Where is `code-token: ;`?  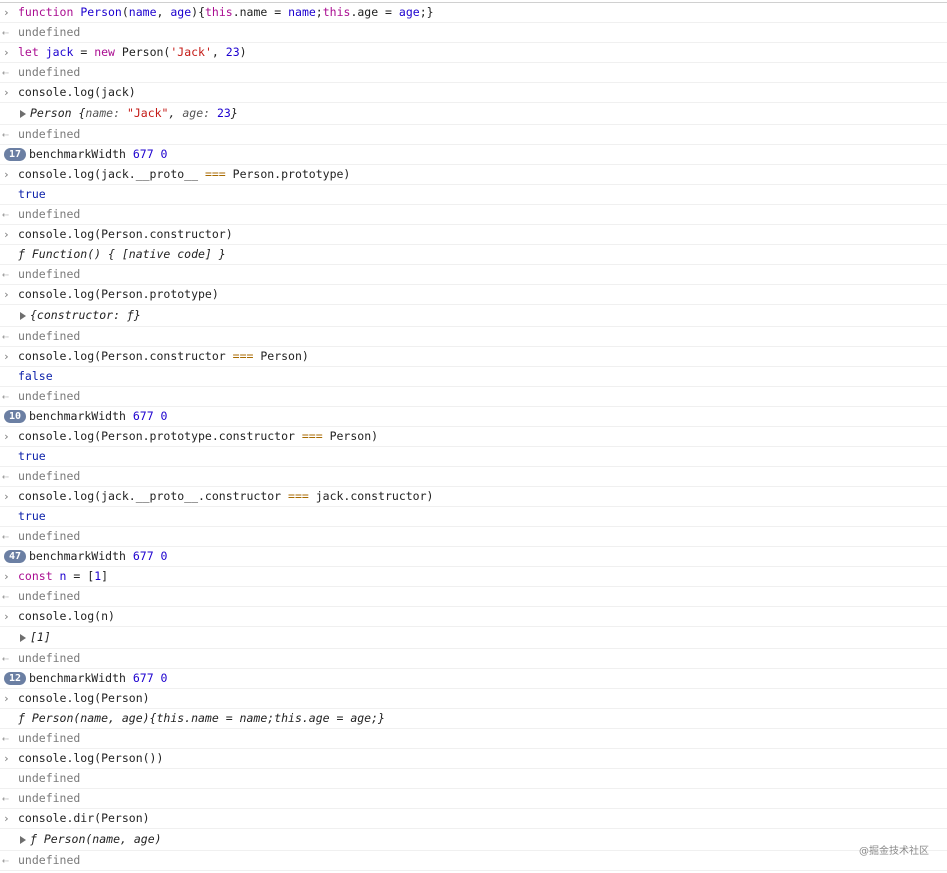
code-token: ; is located at coordinates (319, 12).